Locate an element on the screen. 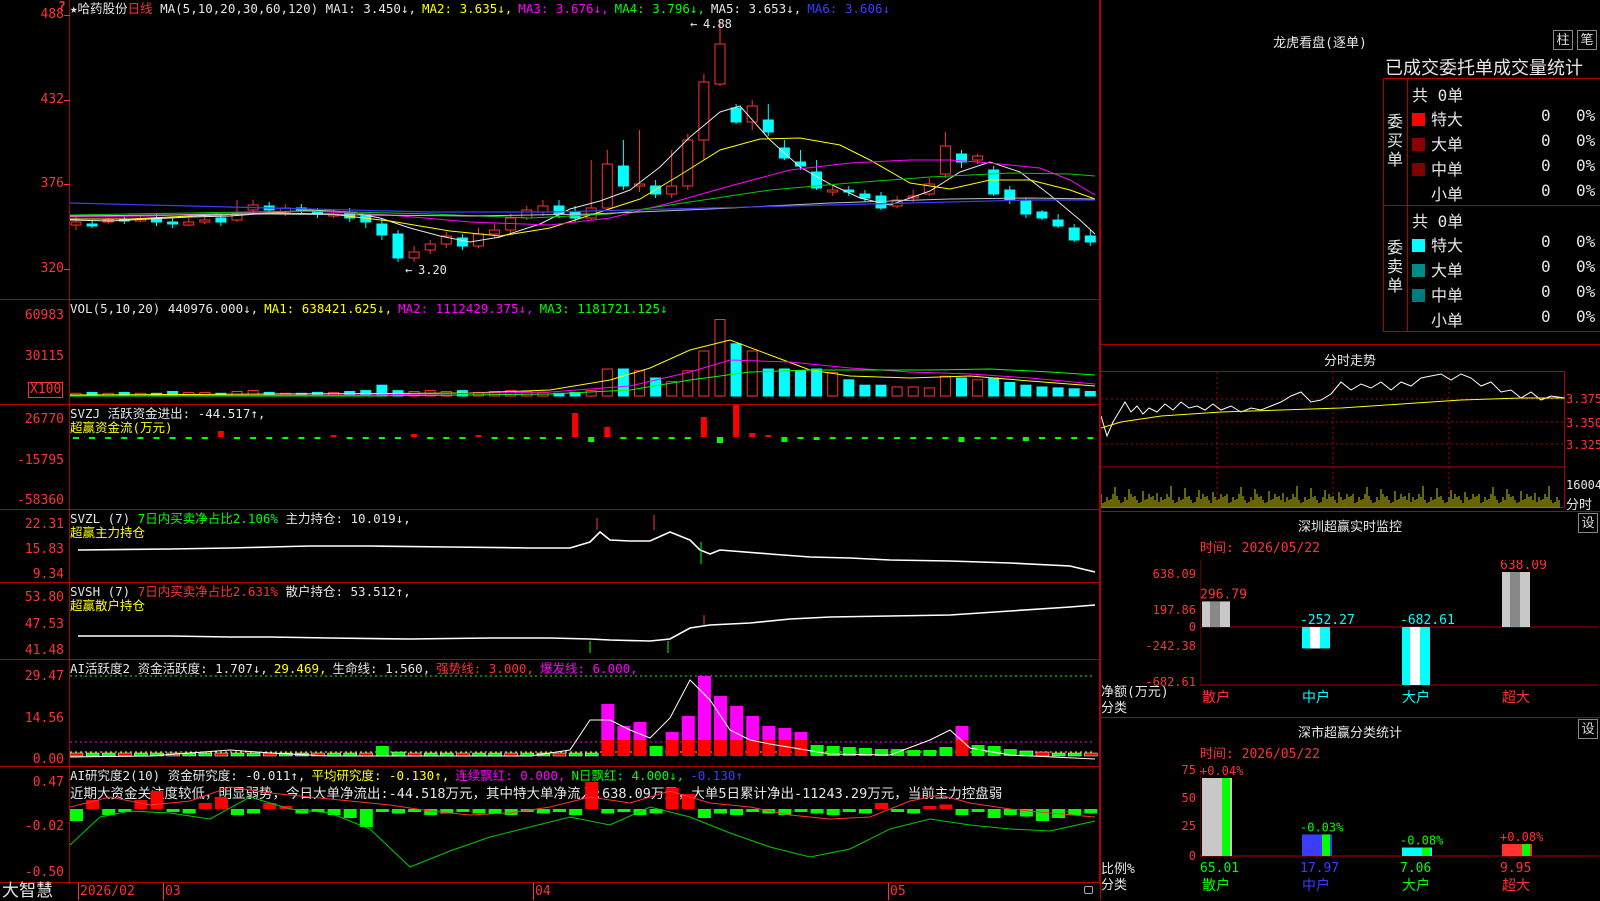  fenshi-chart is located at coordinates (1333, 440).